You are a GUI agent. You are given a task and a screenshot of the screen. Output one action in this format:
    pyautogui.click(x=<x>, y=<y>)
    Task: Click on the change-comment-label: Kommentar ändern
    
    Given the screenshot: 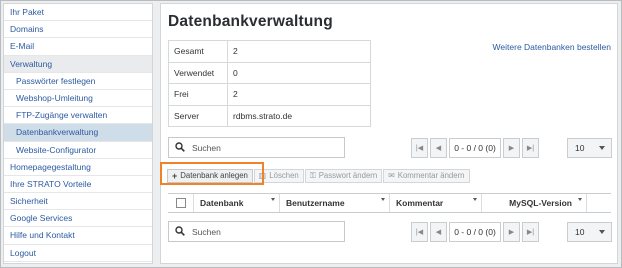 What is the action you would take?
    pyautogui.click(x=431, y=175)
    